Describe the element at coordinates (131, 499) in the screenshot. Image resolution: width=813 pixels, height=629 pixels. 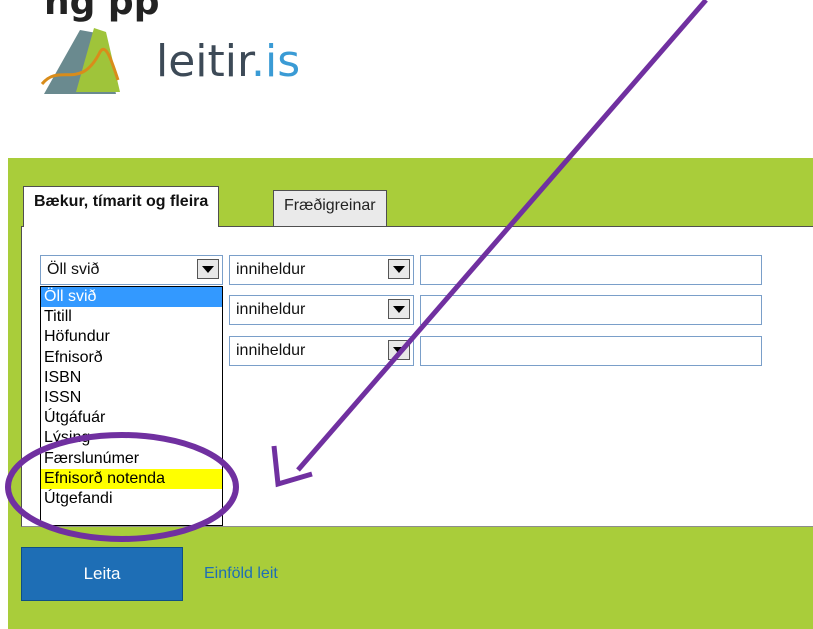
I see `dropdown-option: Útgefandi` at that location.